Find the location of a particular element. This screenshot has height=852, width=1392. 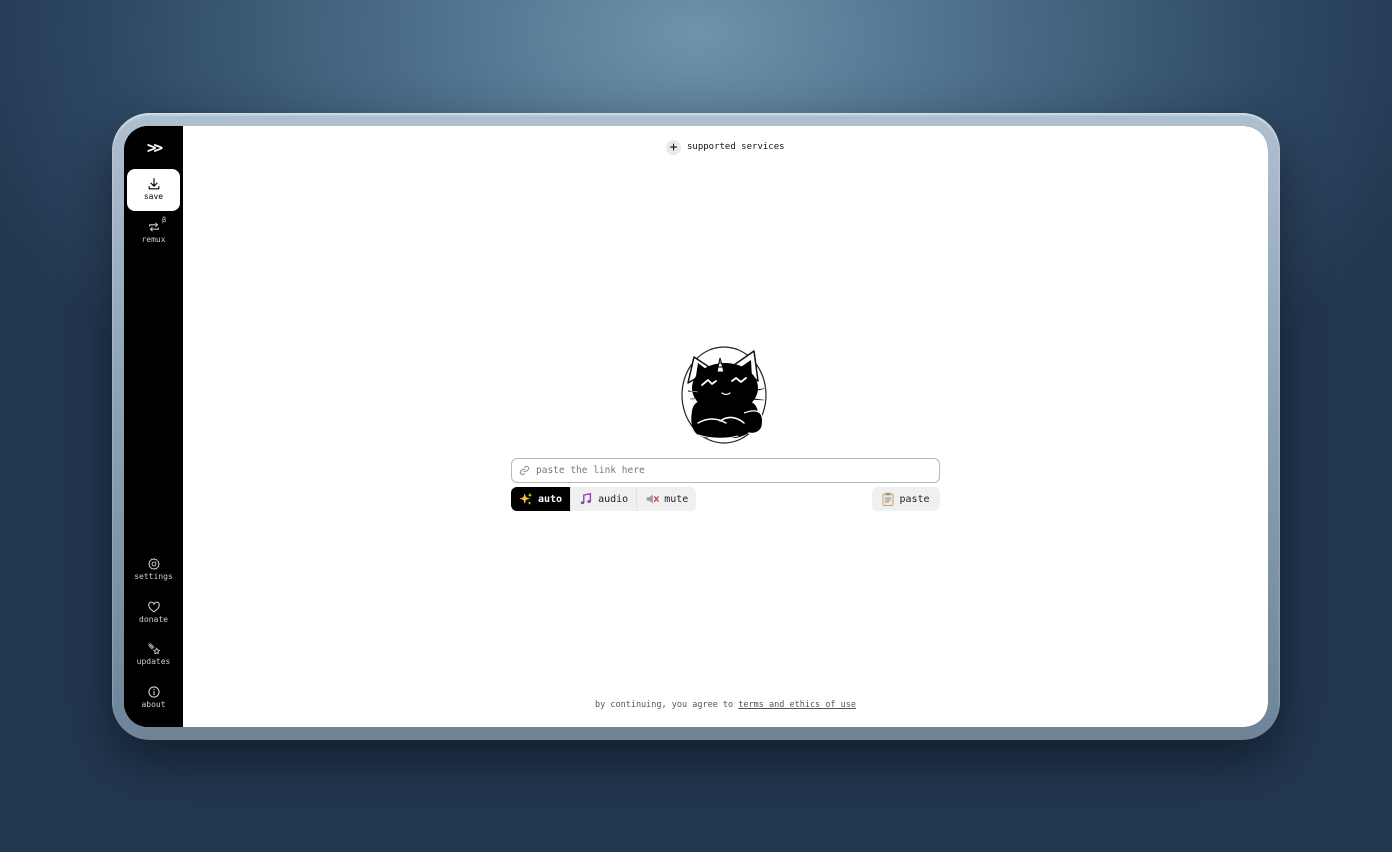

mode-auto-button: auto is located at coordinates (541, 499).